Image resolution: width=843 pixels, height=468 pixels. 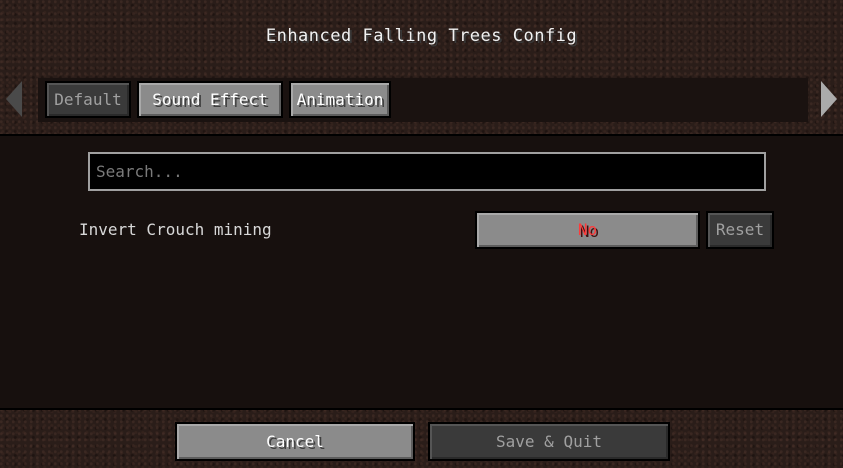 I want to click on option-label-invert-crouch-mining: Invert Crouch mining, so click(x=175, y=229).